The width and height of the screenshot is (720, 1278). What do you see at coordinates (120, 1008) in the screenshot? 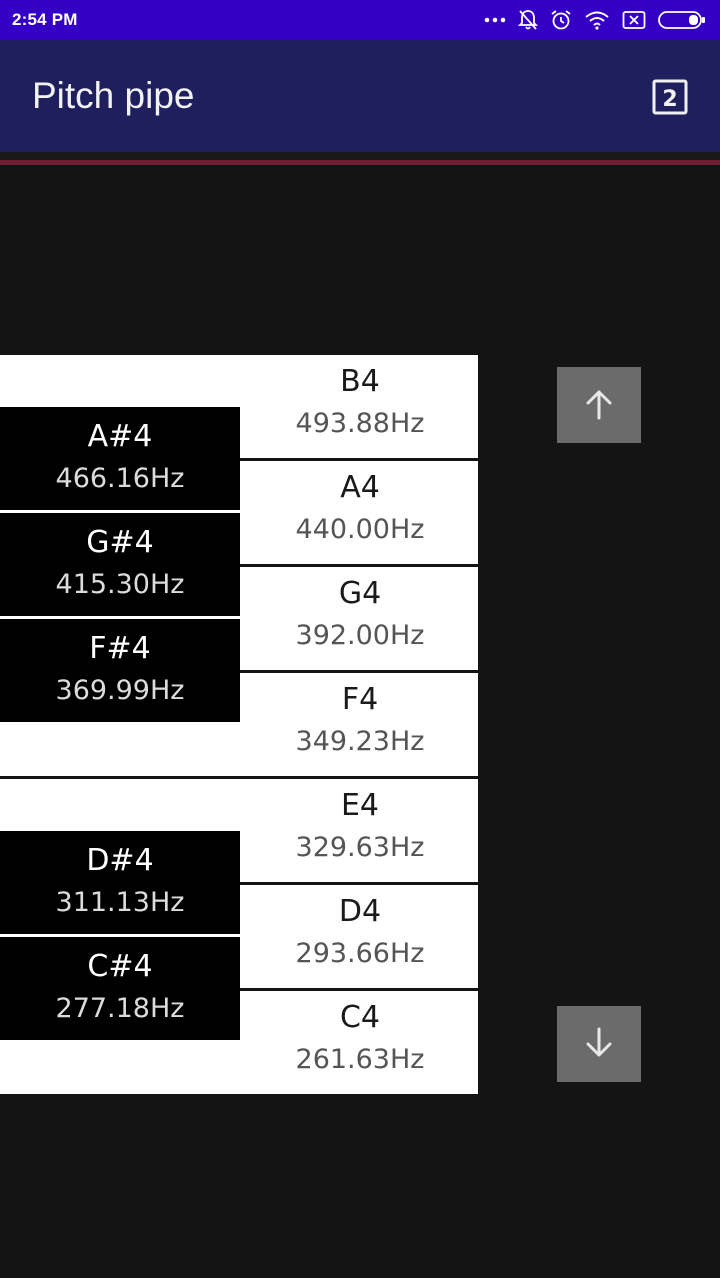
I see `note-frequency: 277.18Hz` at bounding box center [120, 1008].